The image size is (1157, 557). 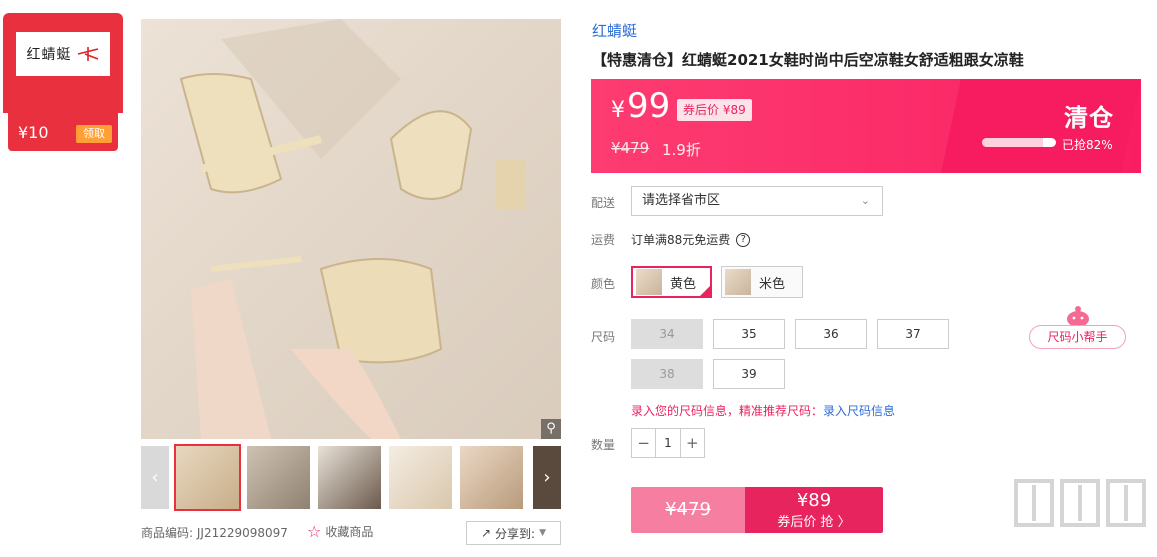 I want to click on help-icon: ?, so click(x=743, y=239).